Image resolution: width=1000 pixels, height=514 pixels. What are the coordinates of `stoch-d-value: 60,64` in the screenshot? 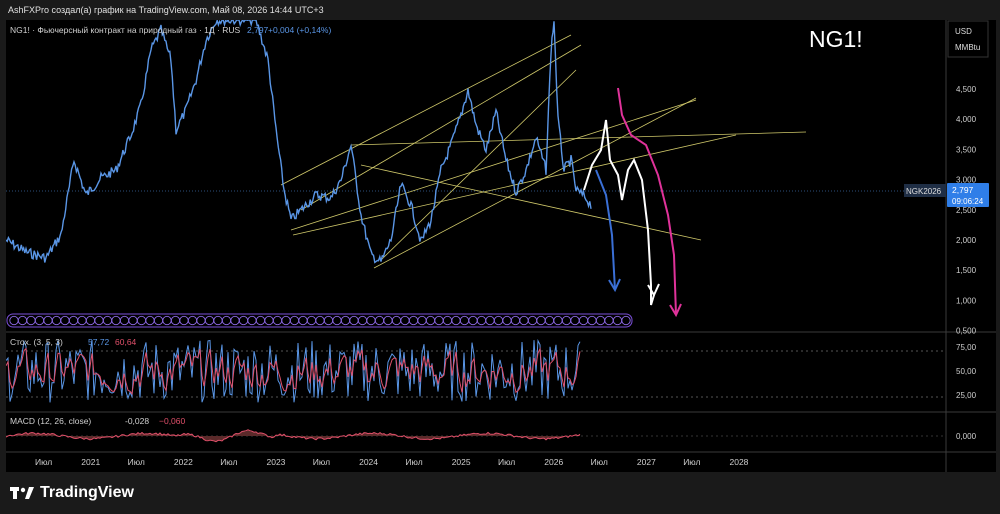 It's located at (126, 342).